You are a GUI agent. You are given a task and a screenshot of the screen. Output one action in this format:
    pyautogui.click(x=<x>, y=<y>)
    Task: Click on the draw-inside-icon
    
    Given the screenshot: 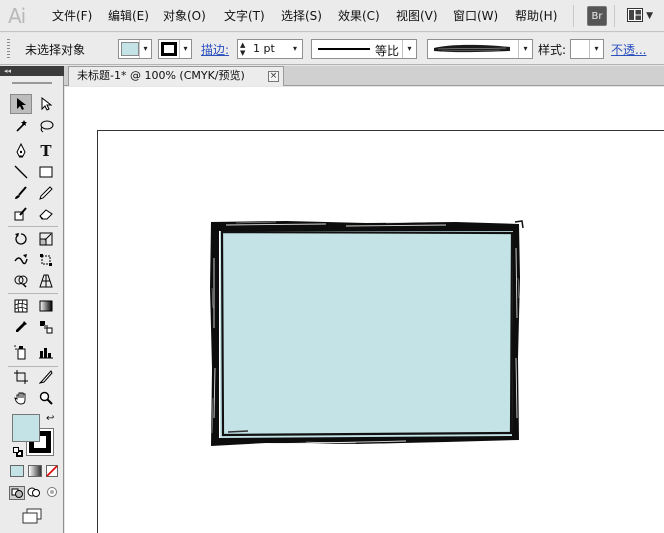 What is the action you would take?
    pyautogui.click(x=52, y=492)
    